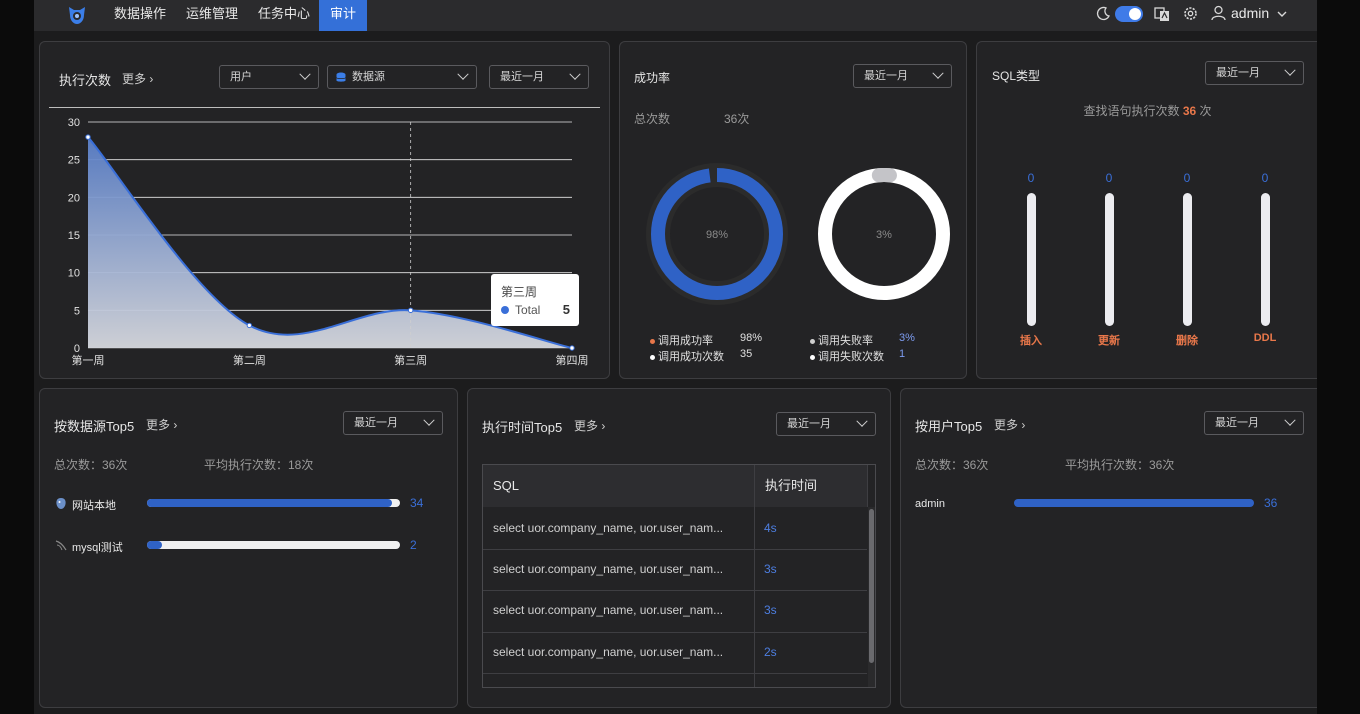  Describe the element at coordinates (343, 15) in the screenshot. I see `nav-audit: 审计` at that location.